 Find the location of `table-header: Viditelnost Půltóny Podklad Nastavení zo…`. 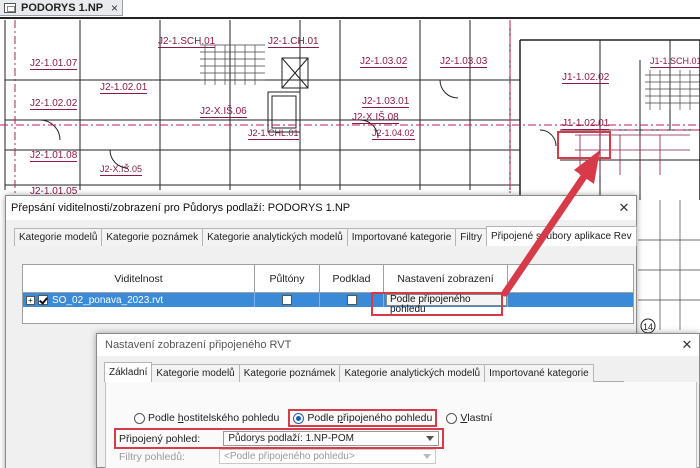

table-header: Viditelnost Půltóny Podklad Nastavení zo… is located at coordinates (328, 279).